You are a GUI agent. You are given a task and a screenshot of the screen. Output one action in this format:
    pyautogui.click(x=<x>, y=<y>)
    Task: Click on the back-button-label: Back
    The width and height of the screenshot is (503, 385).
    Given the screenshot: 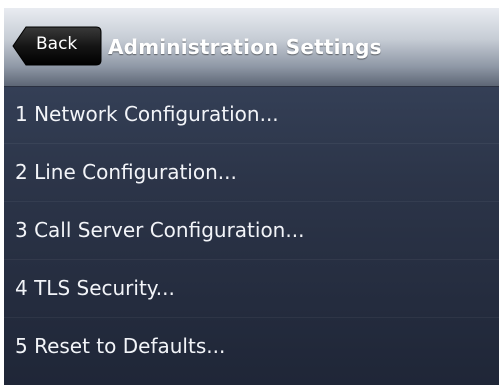 What is the action you would take?
    pyautogui.click(x=57, y=44)
    